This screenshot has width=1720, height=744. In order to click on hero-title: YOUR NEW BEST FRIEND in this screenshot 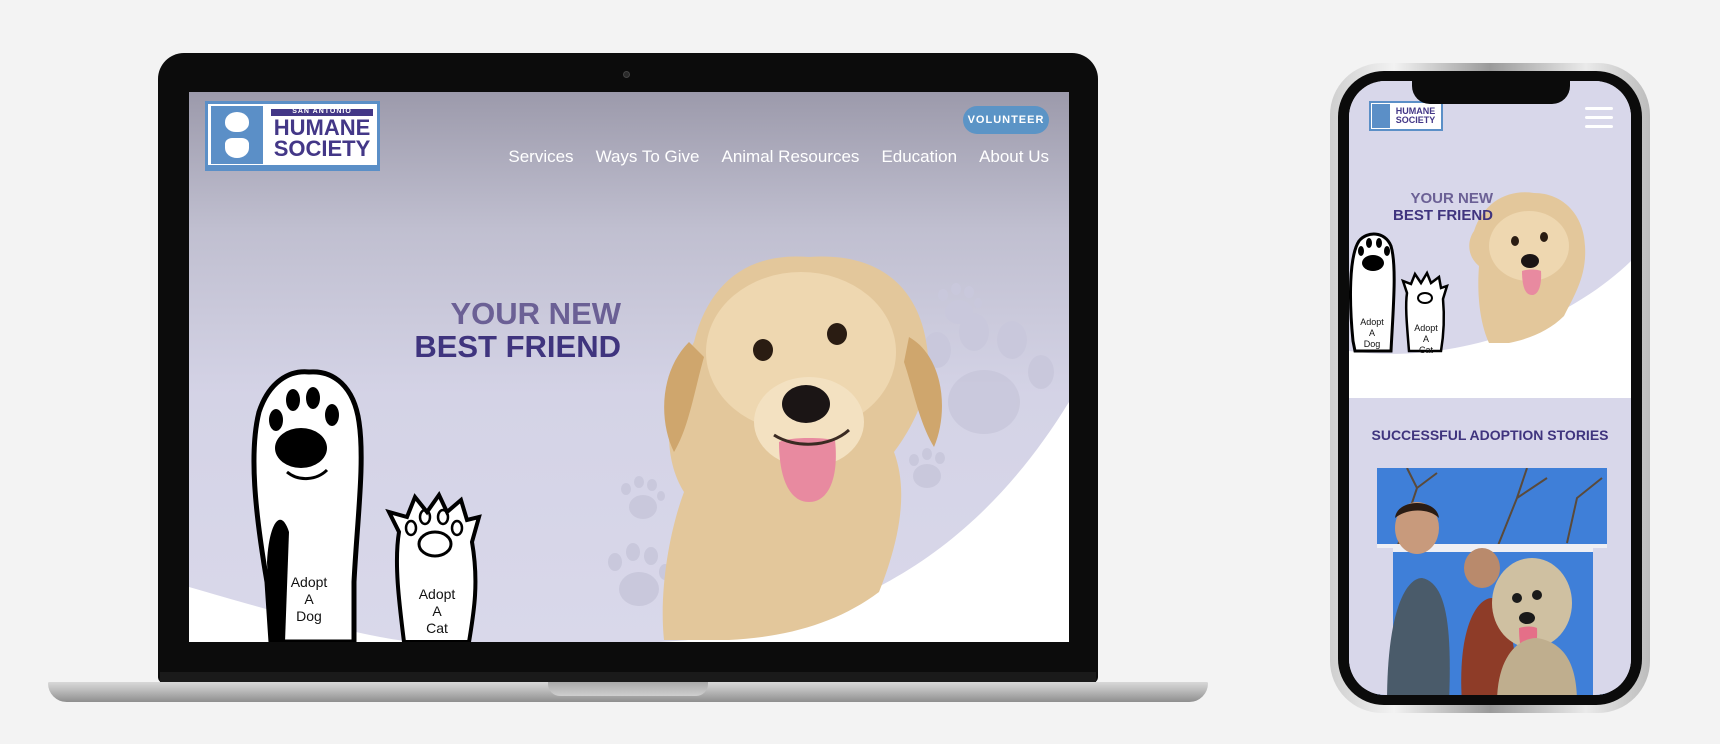, I will do `click(465, 330)`.